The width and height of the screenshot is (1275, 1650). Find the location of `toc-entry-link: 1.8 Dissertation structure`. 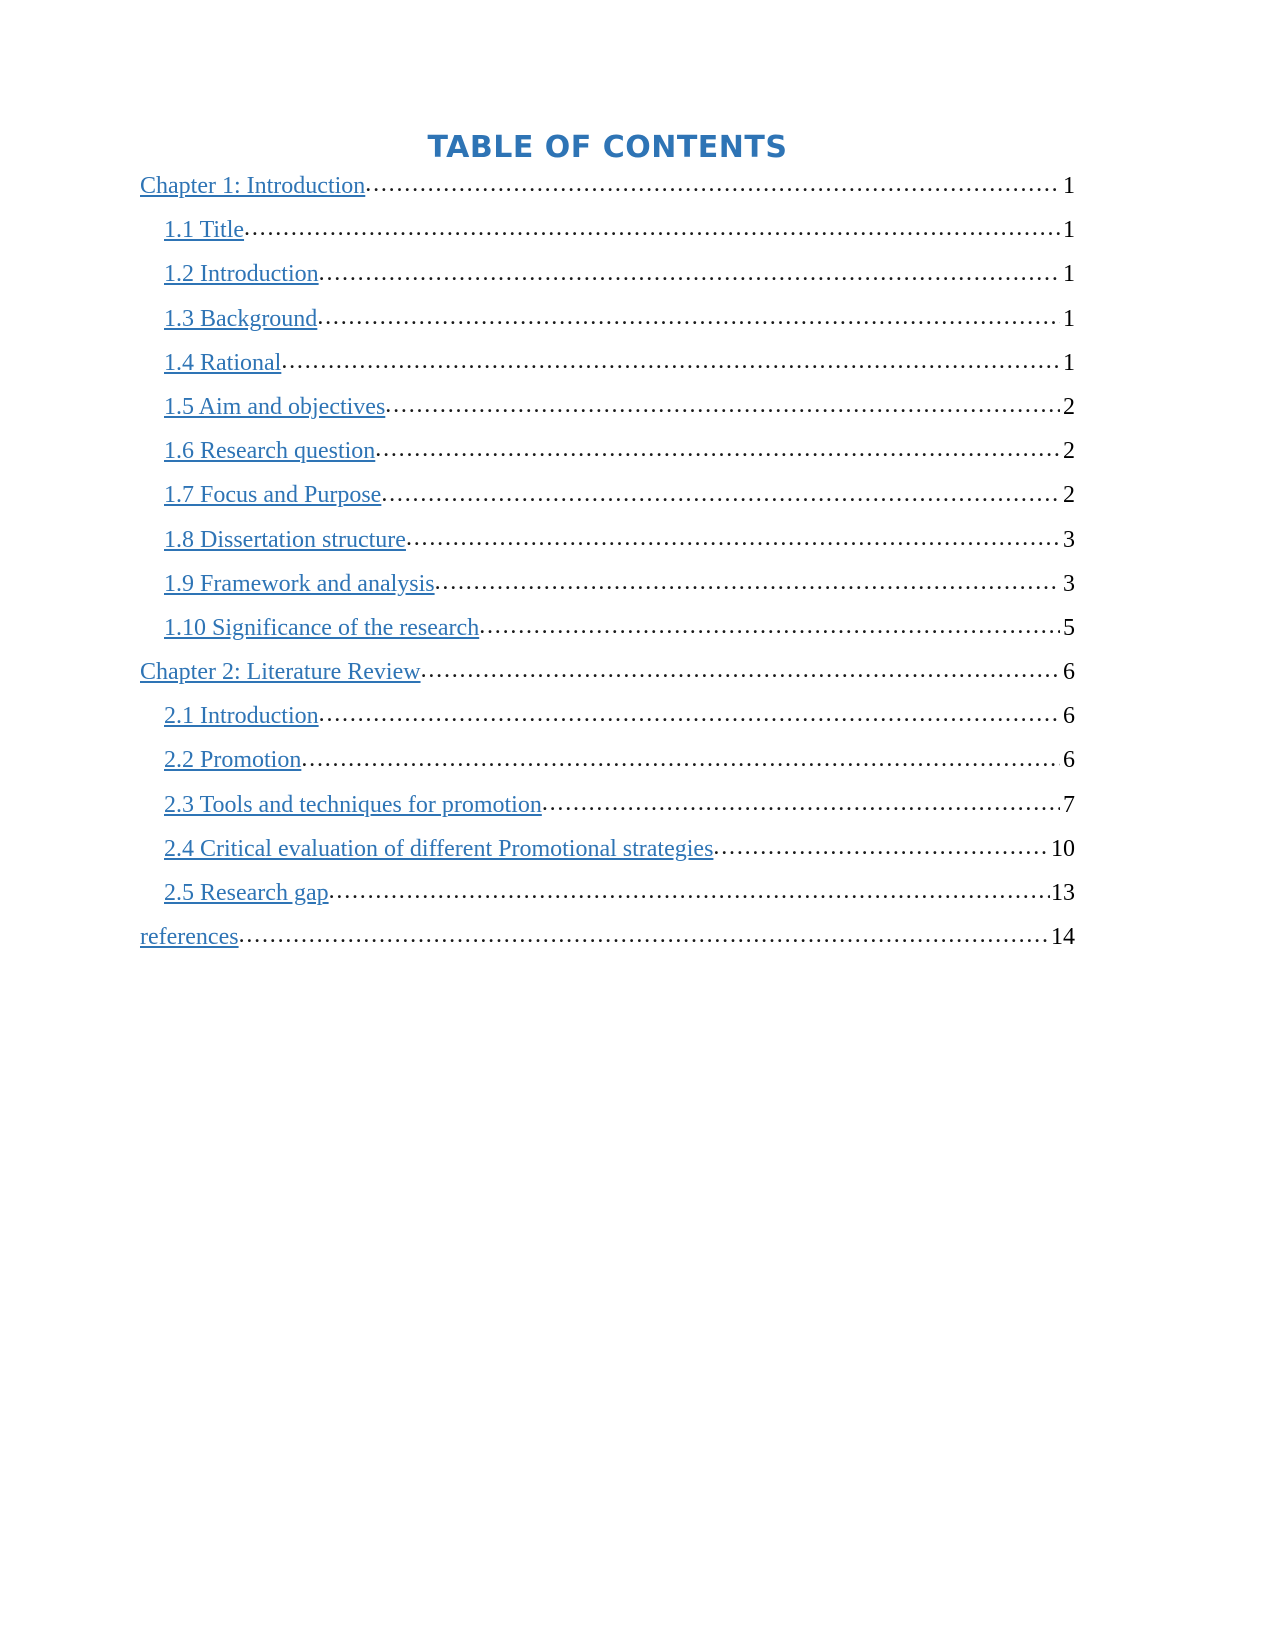

toc-entry-link: 1.8 Dissertation structure is located at coordinates (285, 540).